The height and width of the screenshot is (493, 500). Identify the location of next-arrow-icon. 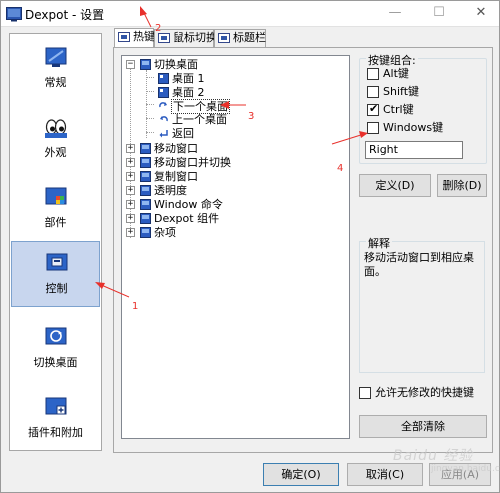
(163, 105).